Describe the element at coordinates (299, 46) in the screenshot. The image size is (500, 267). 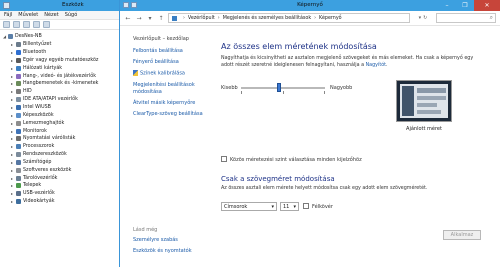
I see `page-title: Az összes elem méretének módosítása` at that location.